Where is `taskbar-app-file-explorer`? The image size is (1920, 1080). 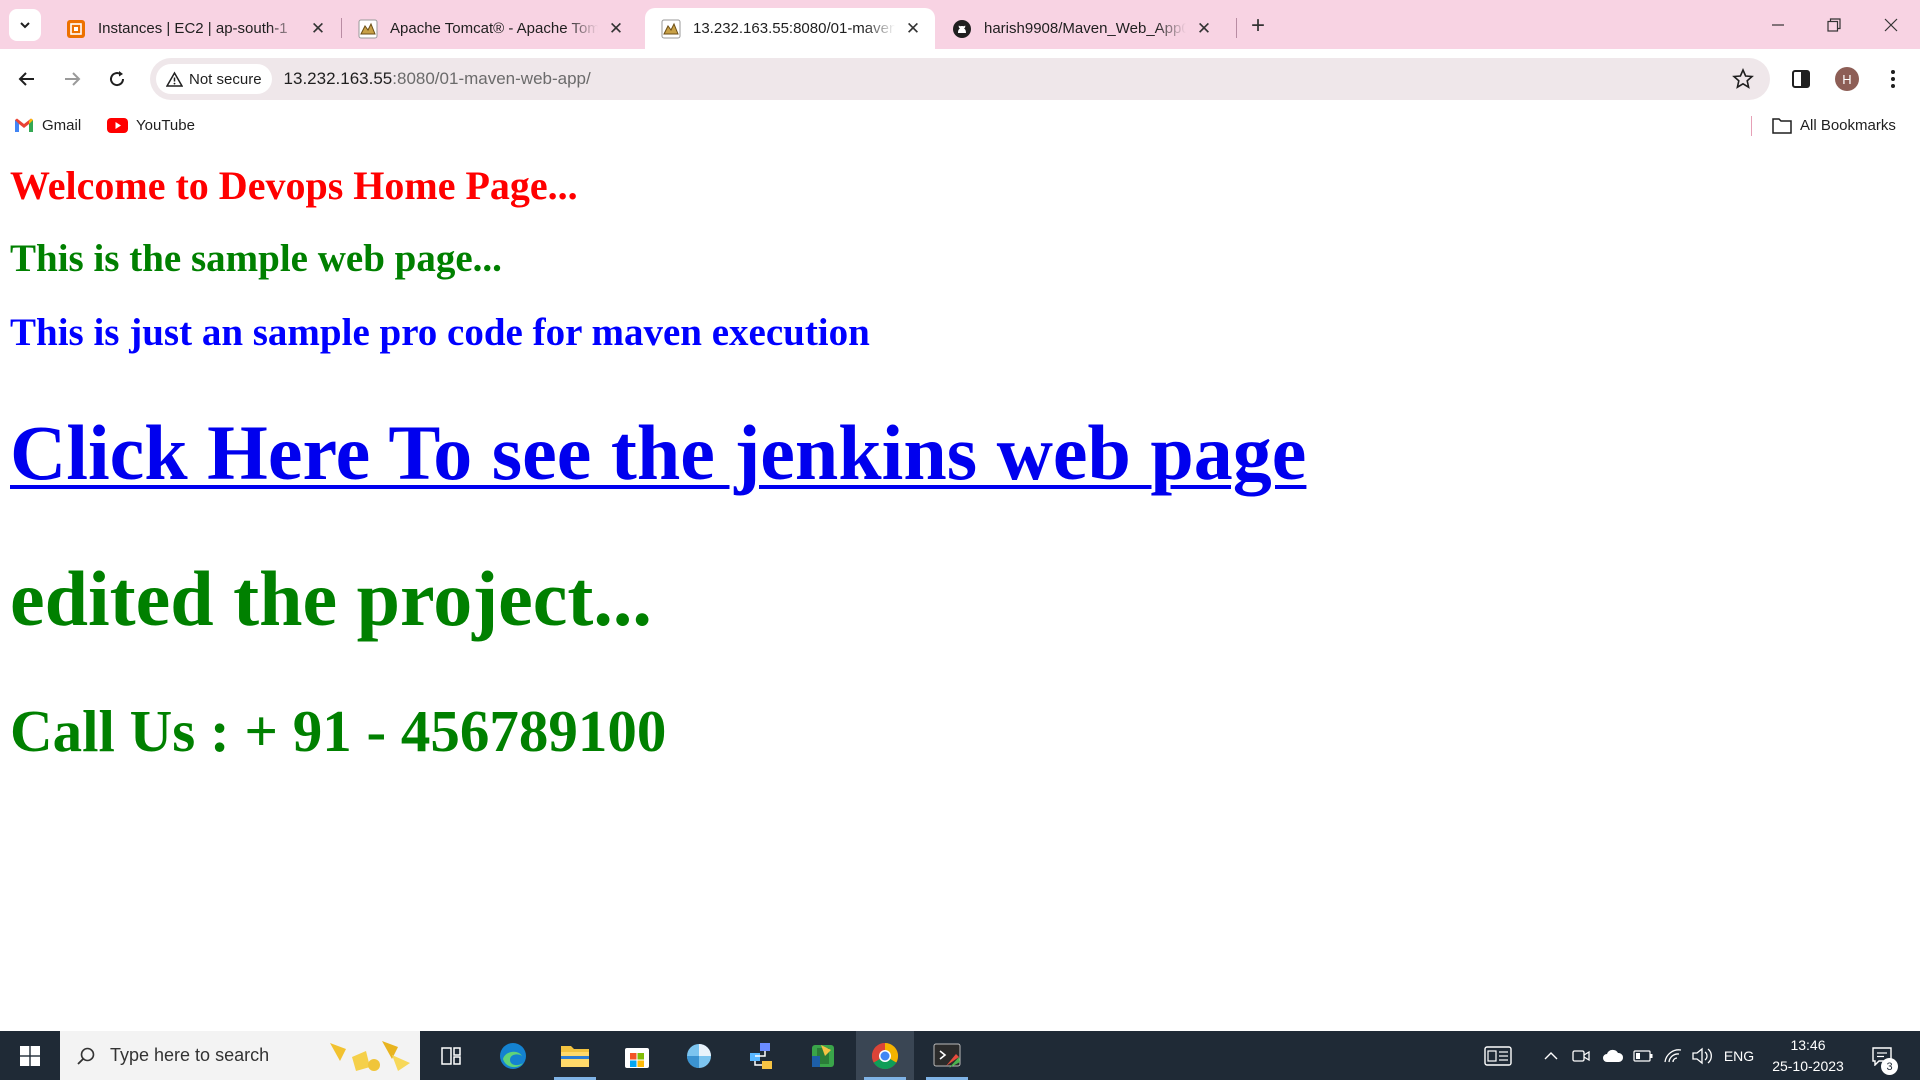 taskbar-app-file-explorer is located at coordinates (575, 1055).